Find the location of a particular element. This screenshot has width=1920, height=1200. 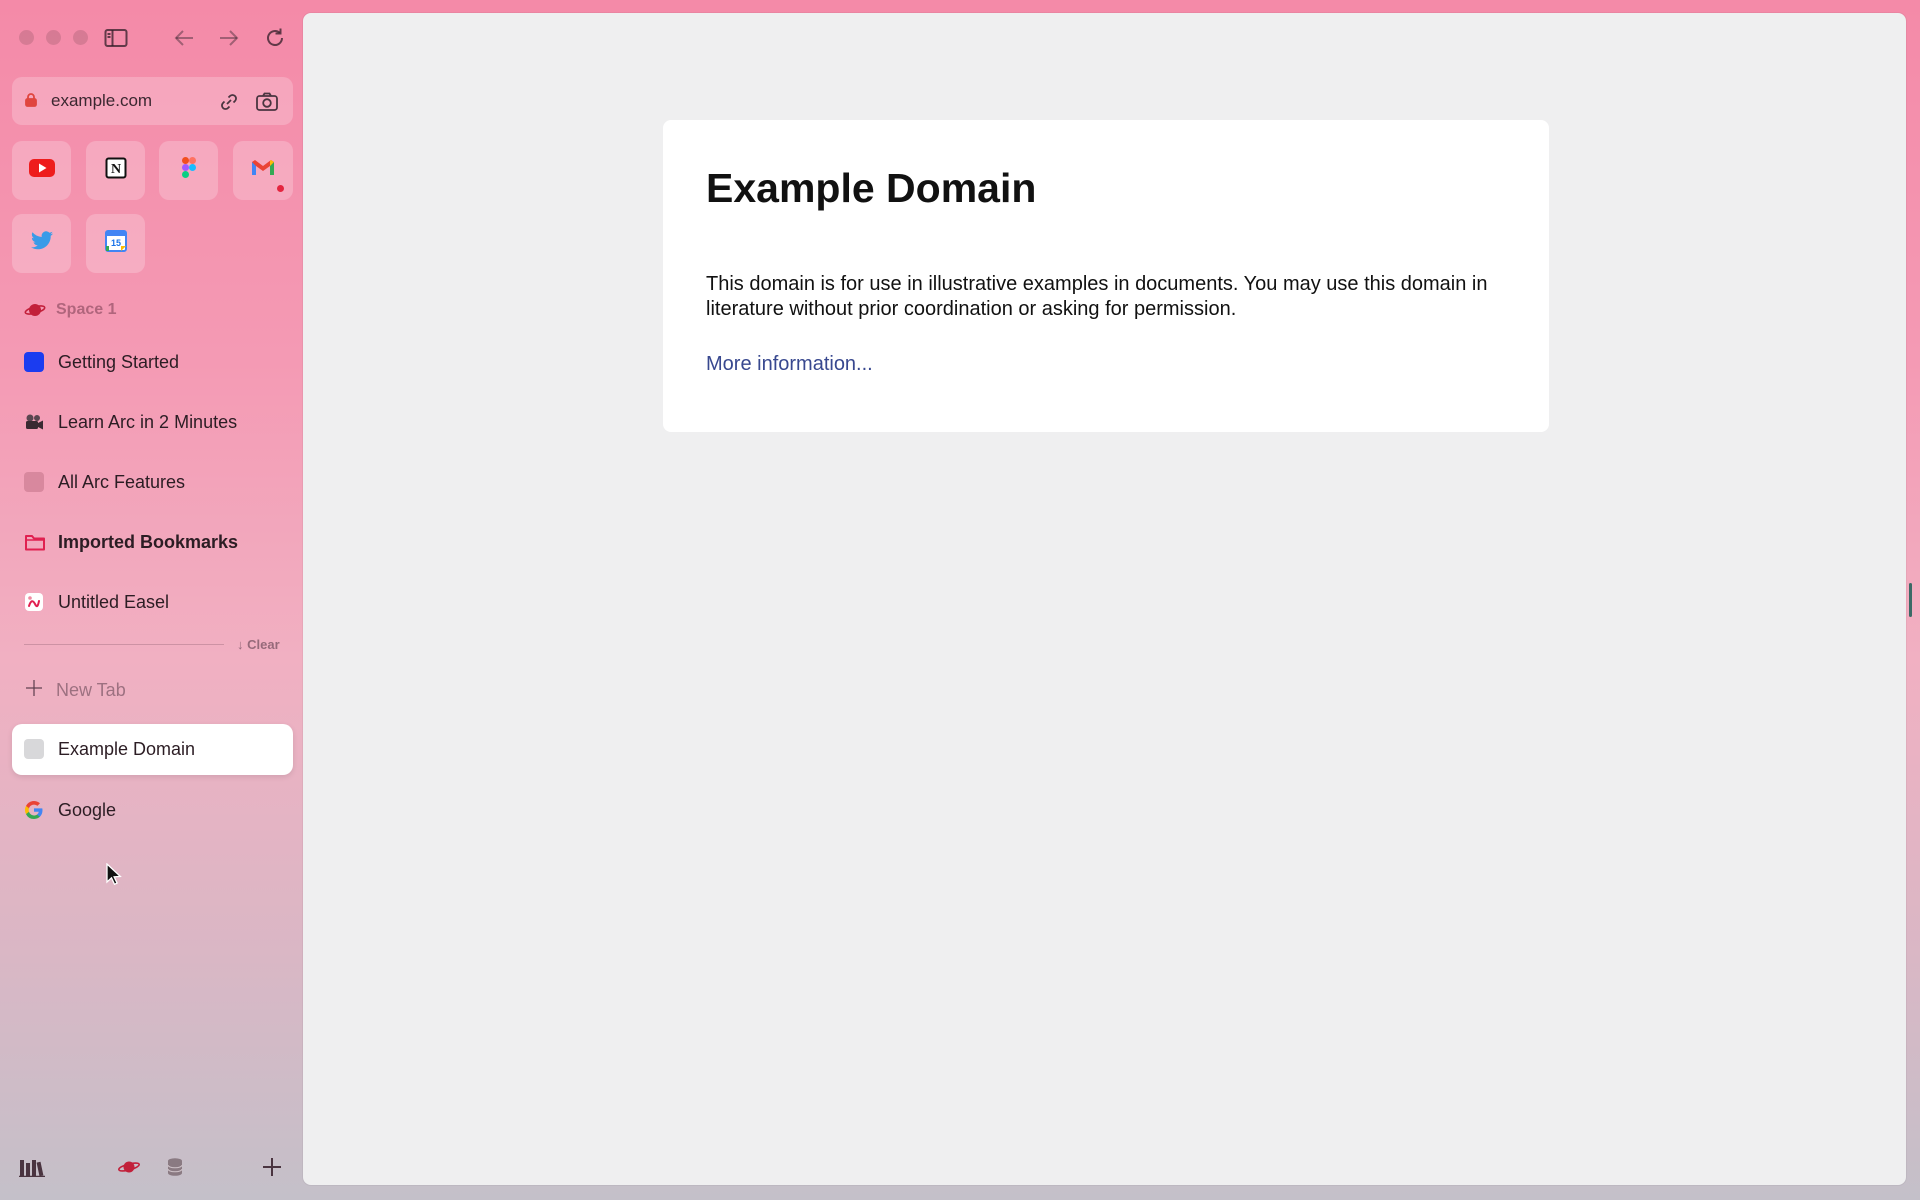

tab-label: Learn Arc in 2 Minutes is located at coordinates (148, 422).